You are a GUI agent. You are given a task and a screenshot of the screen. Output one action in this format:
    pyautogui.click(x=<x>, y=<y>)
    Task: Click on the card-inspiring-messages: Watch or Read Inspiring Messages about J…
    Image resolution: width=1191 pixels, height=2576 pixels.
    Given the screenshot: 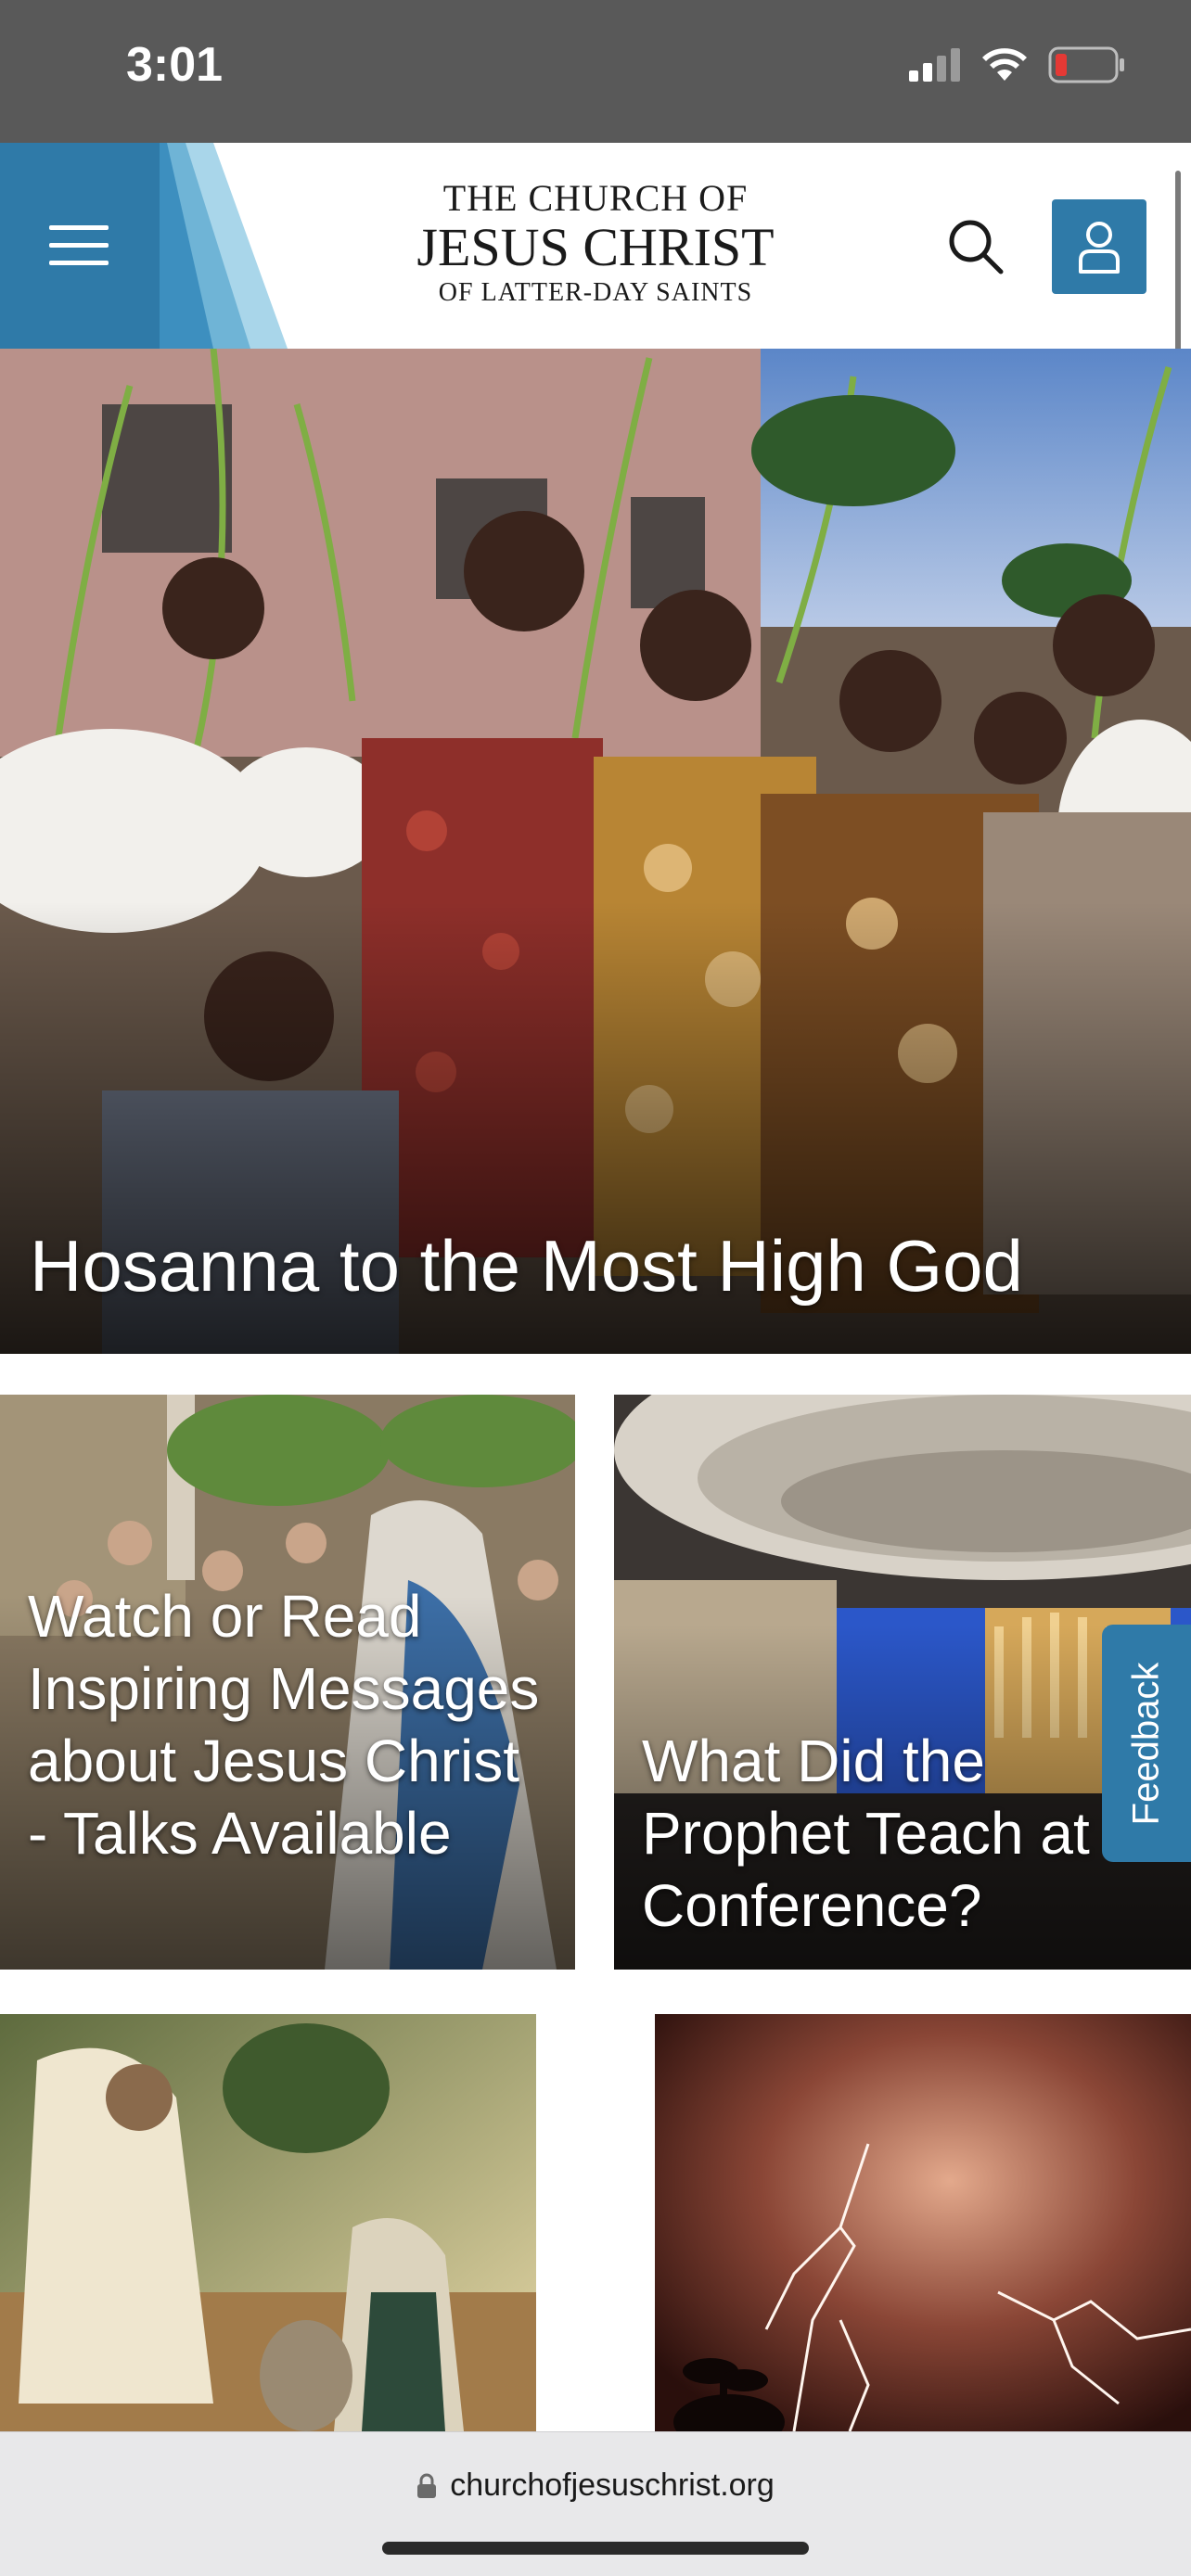 What is the action you would take?
    pyautogui.click(x=287, y=1682)
    